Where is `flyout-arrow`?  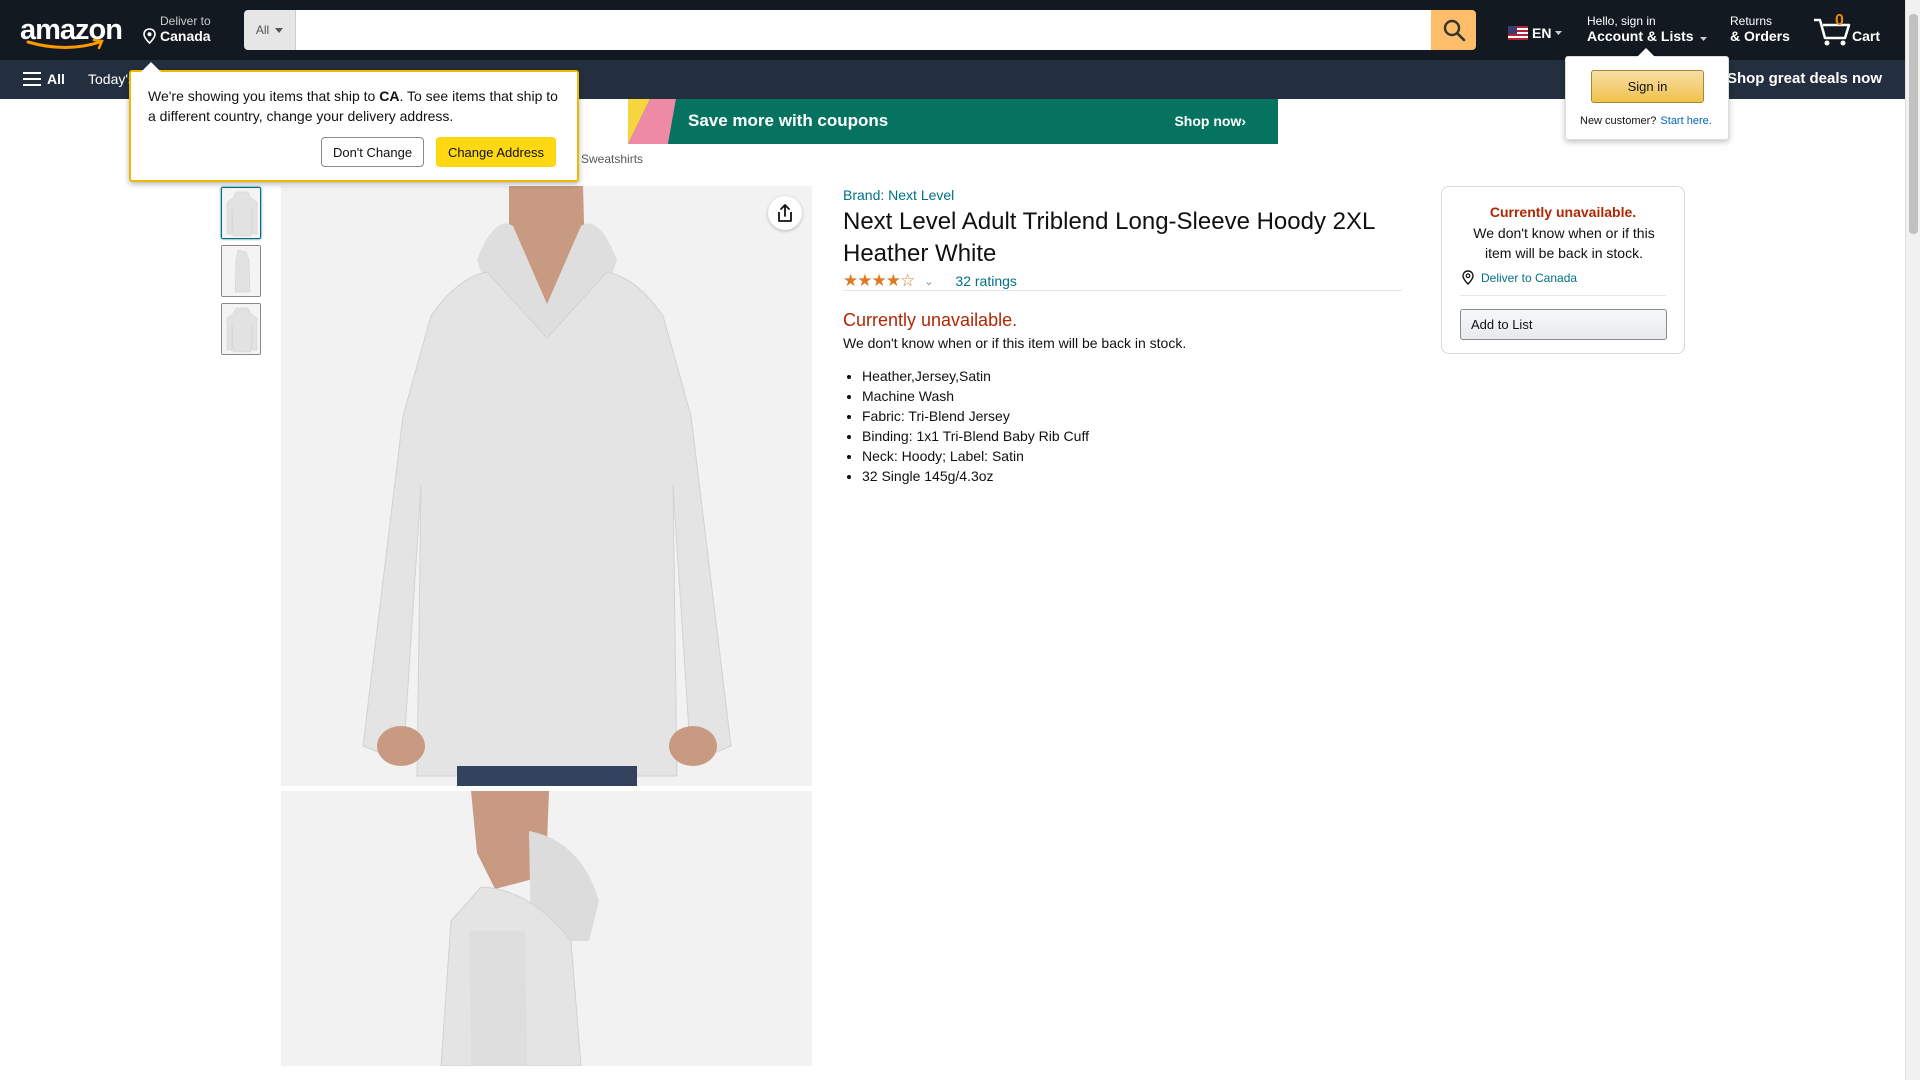 flyout-arrow is located at coordinates (1646, 52).